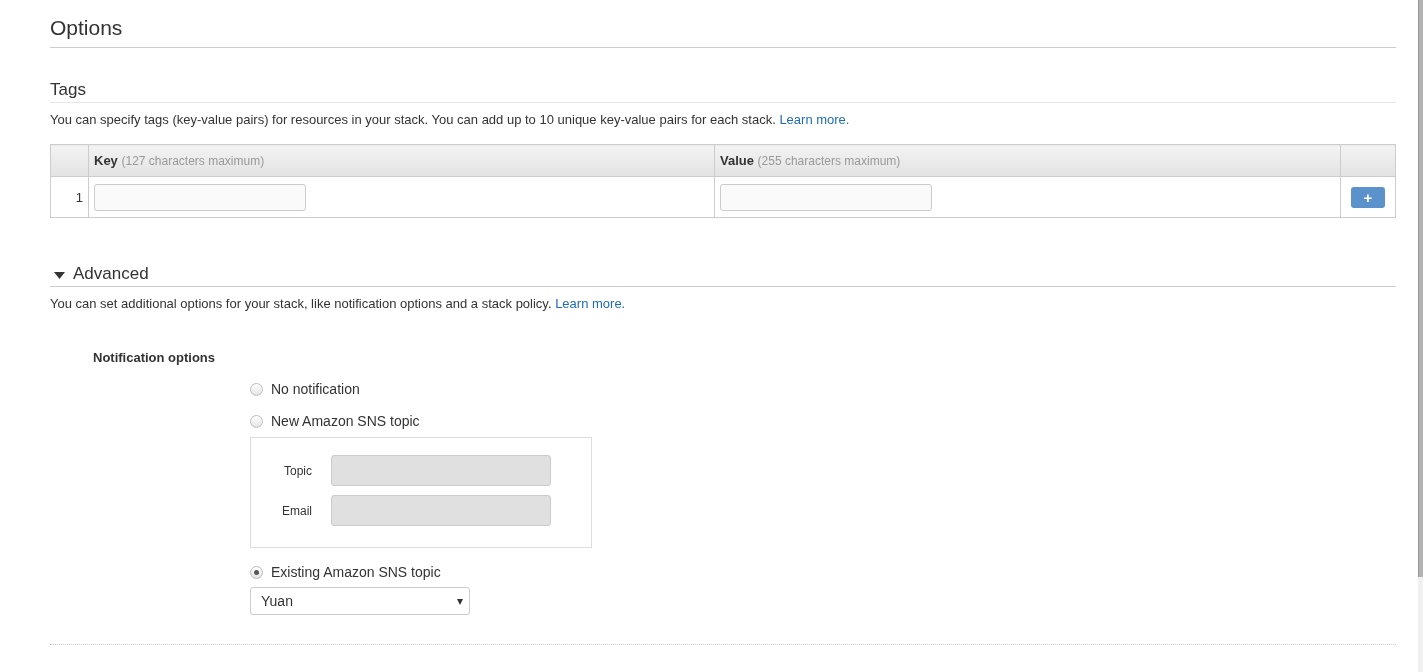  What do you see at coordinates (155, 357) in the screenshot?
I see `field-label: Notification options` at bounding box center [155, 357].